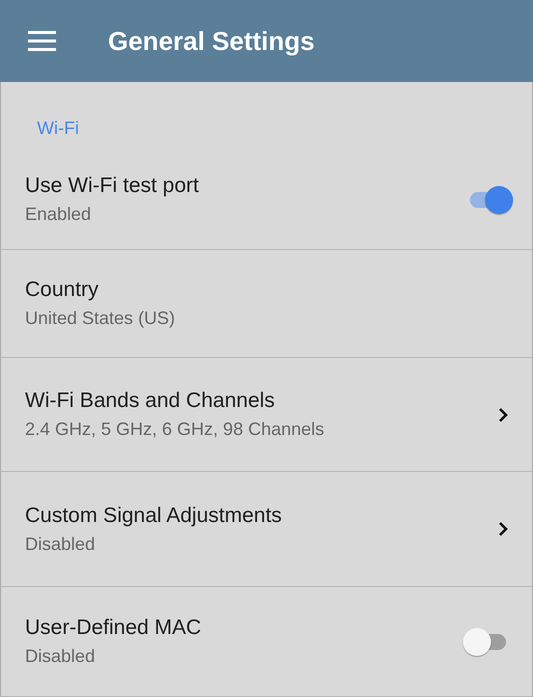 Image resolution: width=533 pixels, height=697 pixels. I want to click on setting-title: Use Wi-Fi test port, so click(112, 186).